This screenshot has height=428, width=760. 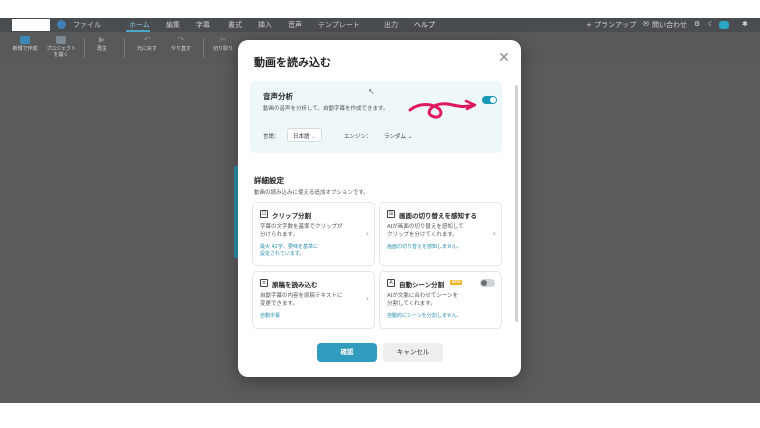 I want to click on card-note: 自動的にシーンを分割しません。, so click(x=424, y=316).